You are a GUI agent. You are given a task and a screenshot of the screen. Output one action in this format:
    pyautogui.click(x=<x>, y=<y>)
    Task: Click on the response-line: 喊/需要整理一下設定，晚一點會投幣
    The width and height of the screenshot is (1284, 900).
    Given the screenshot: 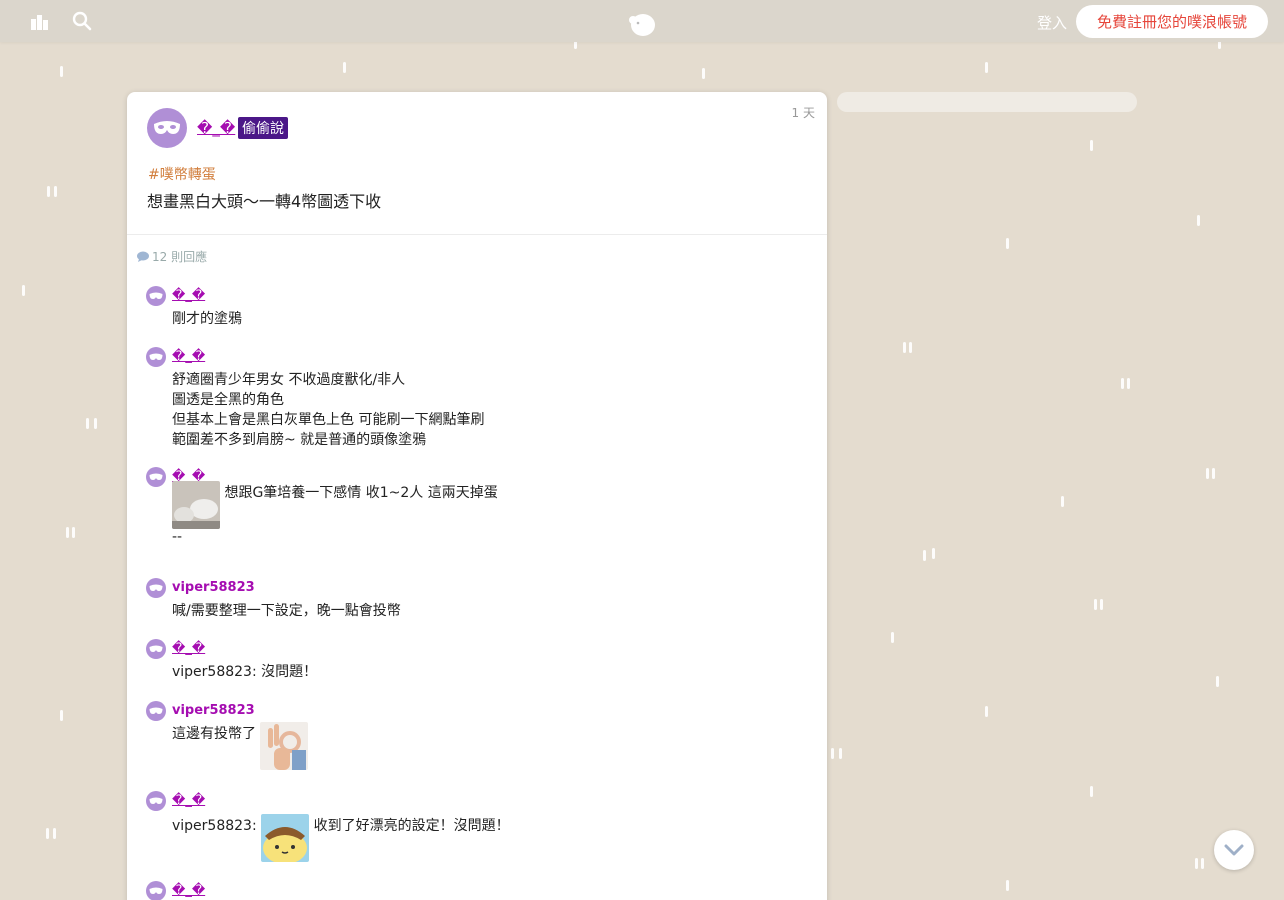 What is the action you would take?
    pyautogui.click(x=286, y=611)
    